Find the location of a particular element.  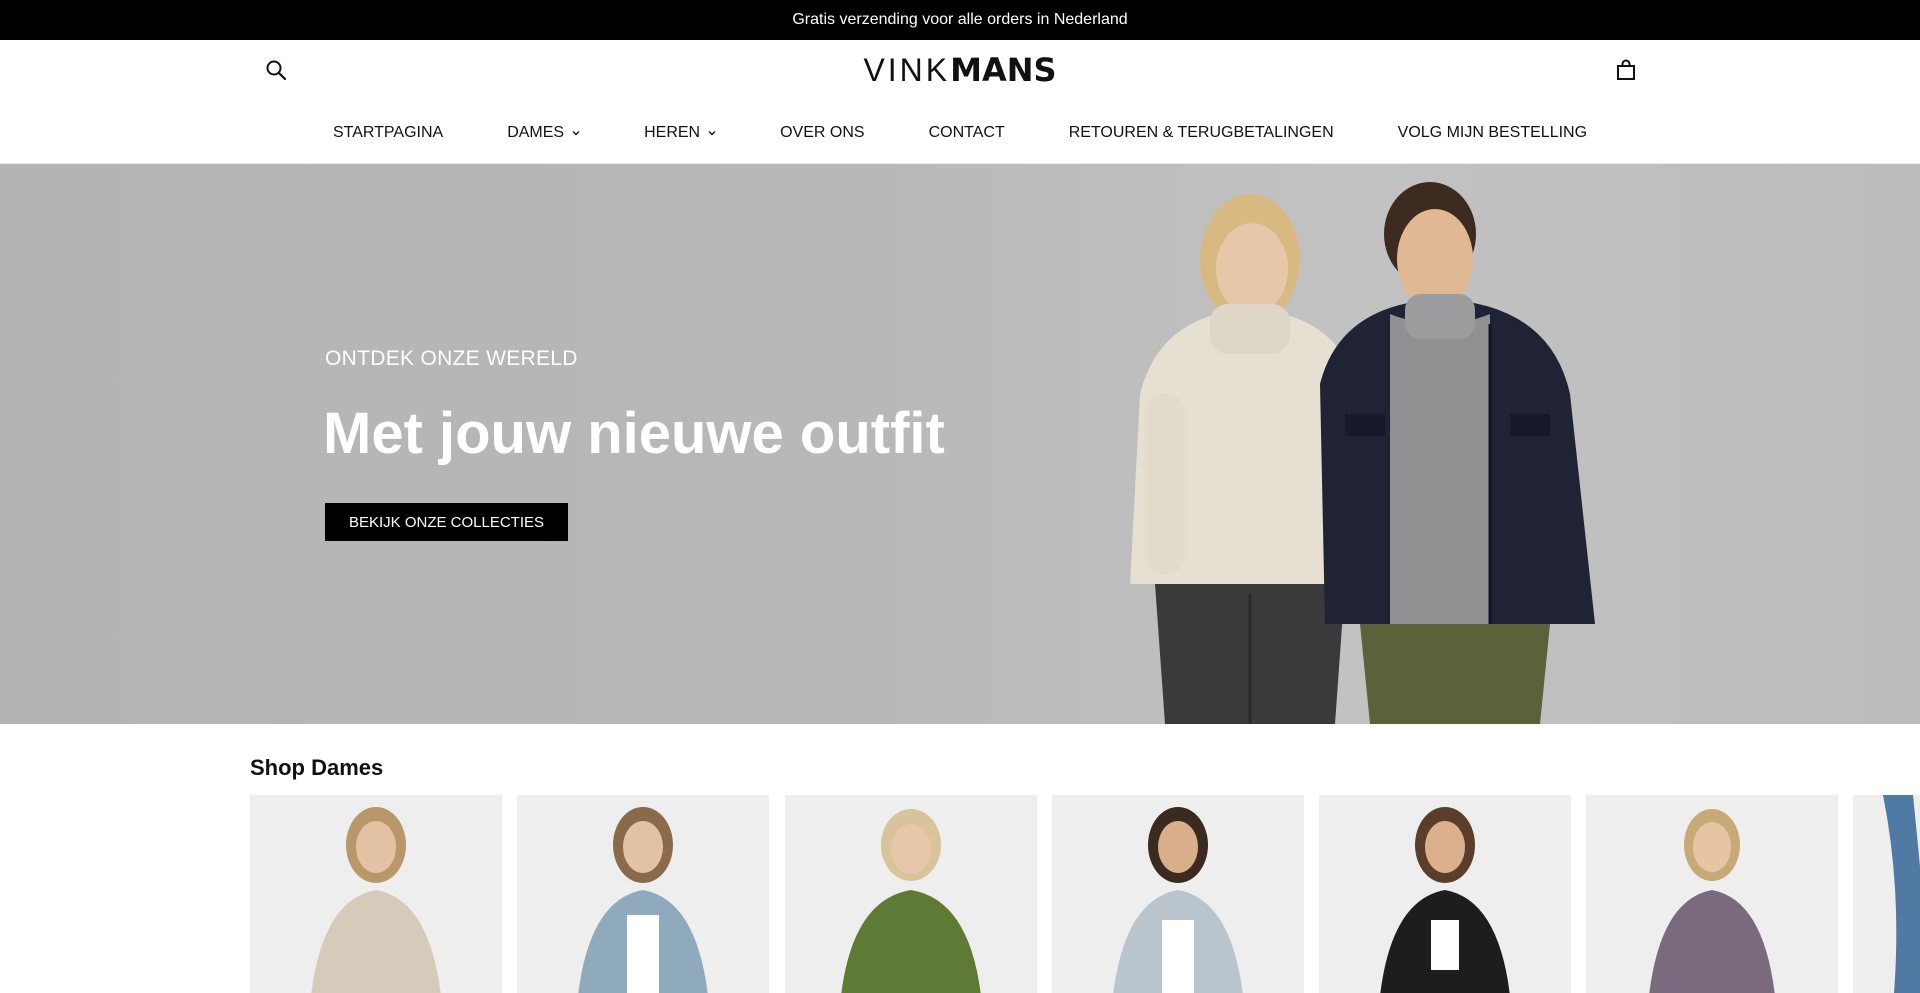

nav-item-volg-mijn-bestelling: VOLG MIJN BESTELLING is located at coordinates (1492, 133).